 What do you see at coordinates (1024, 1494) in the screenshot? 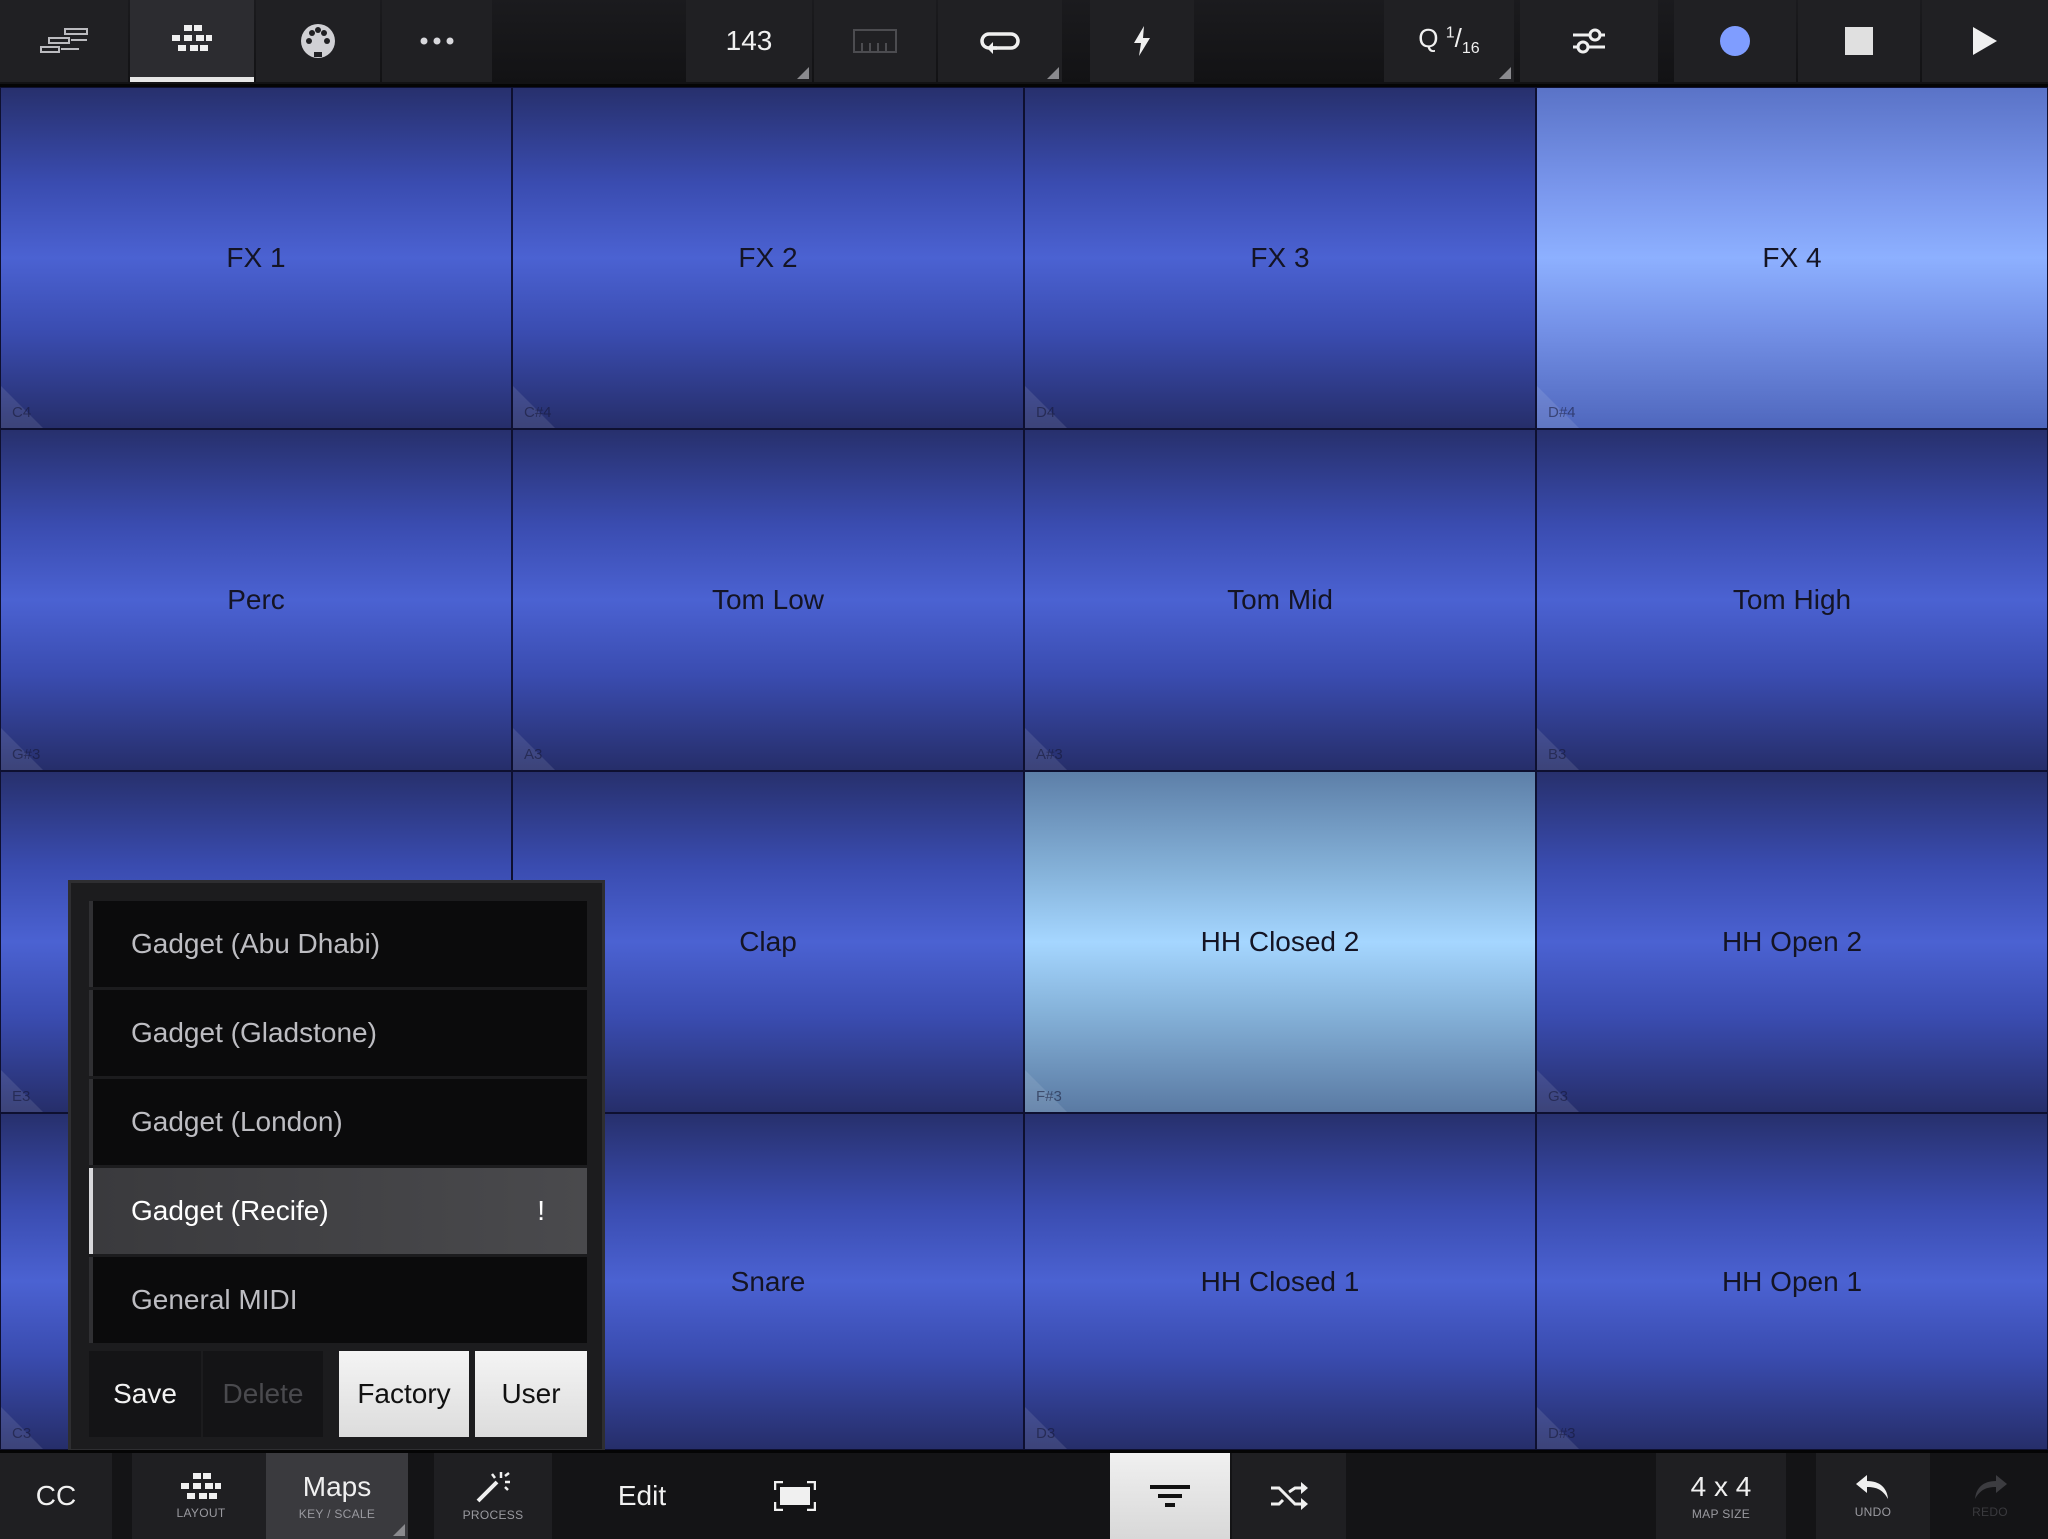
I see `bottom-toolbar: CC LAYOUT Maps KEY / SCALE PROCESS Edit` at bounding box center [1024, 1494].